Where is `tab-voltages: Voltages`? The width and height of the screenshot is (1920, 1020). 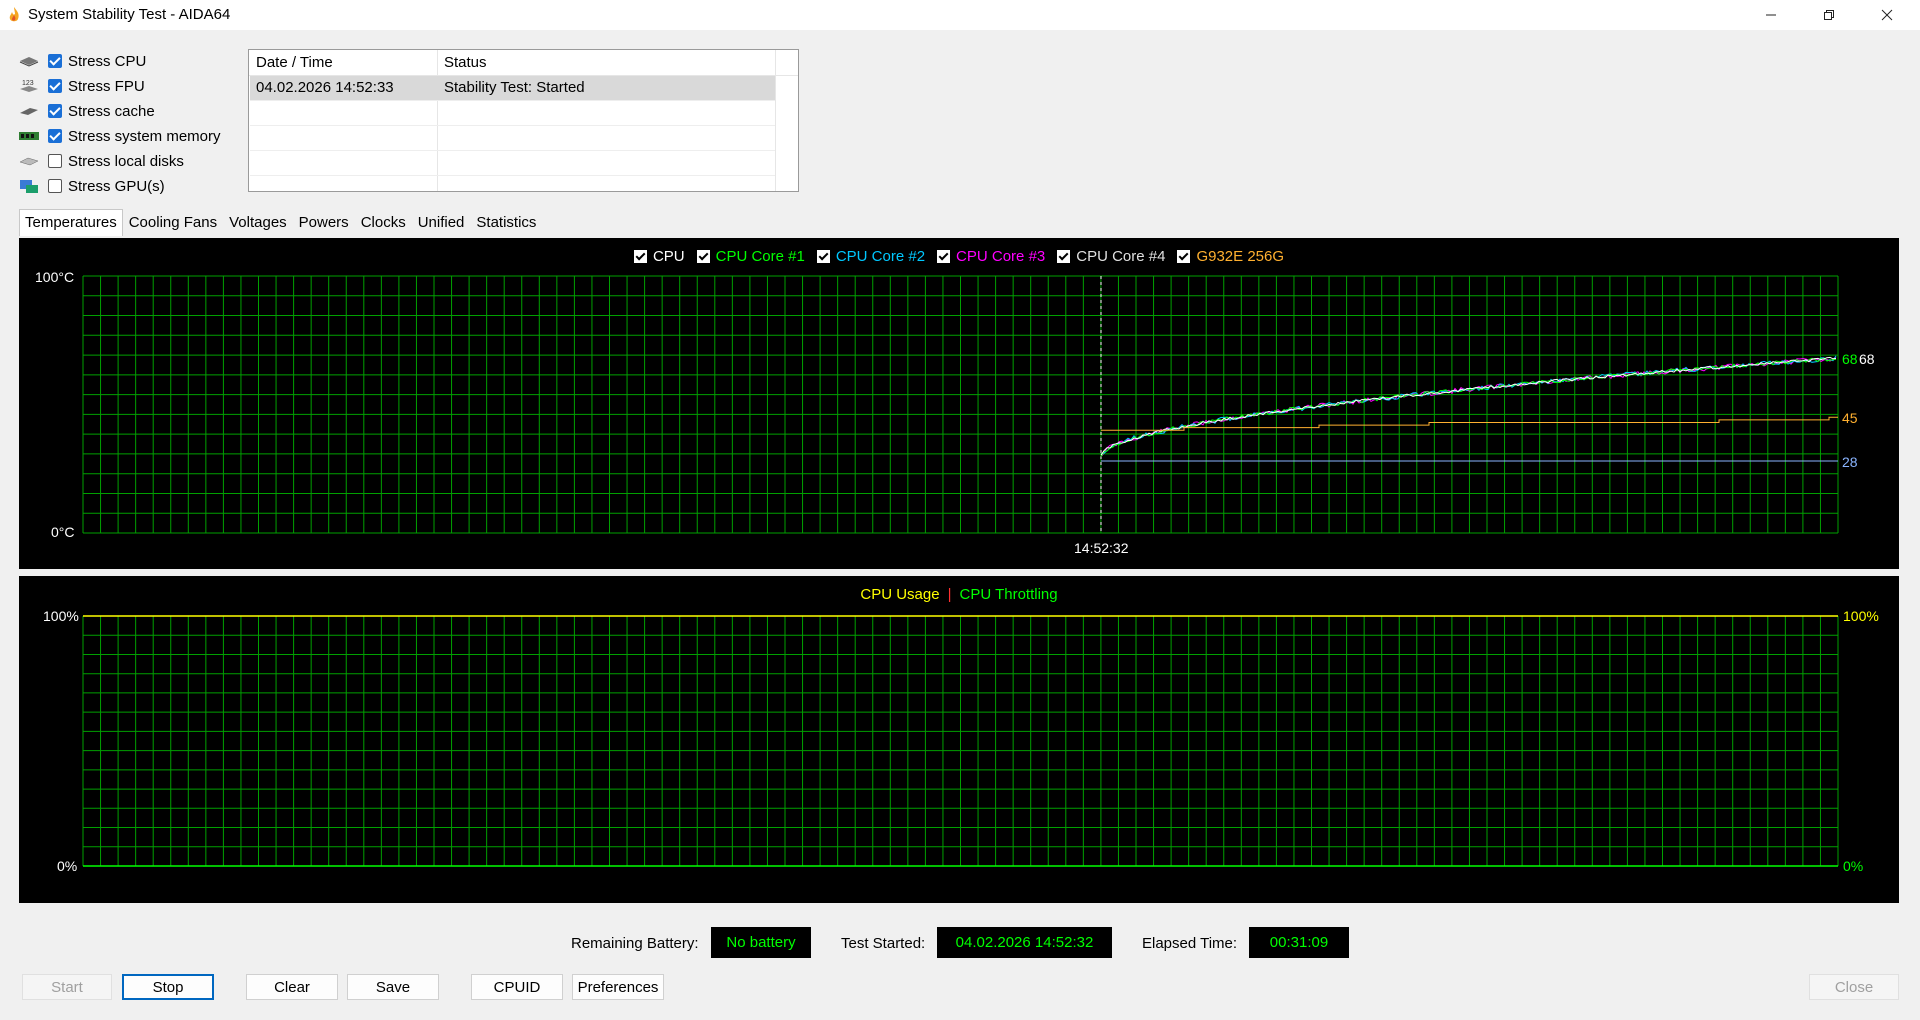
tab-voltages: Voltages is located at coordinates (258, 222).